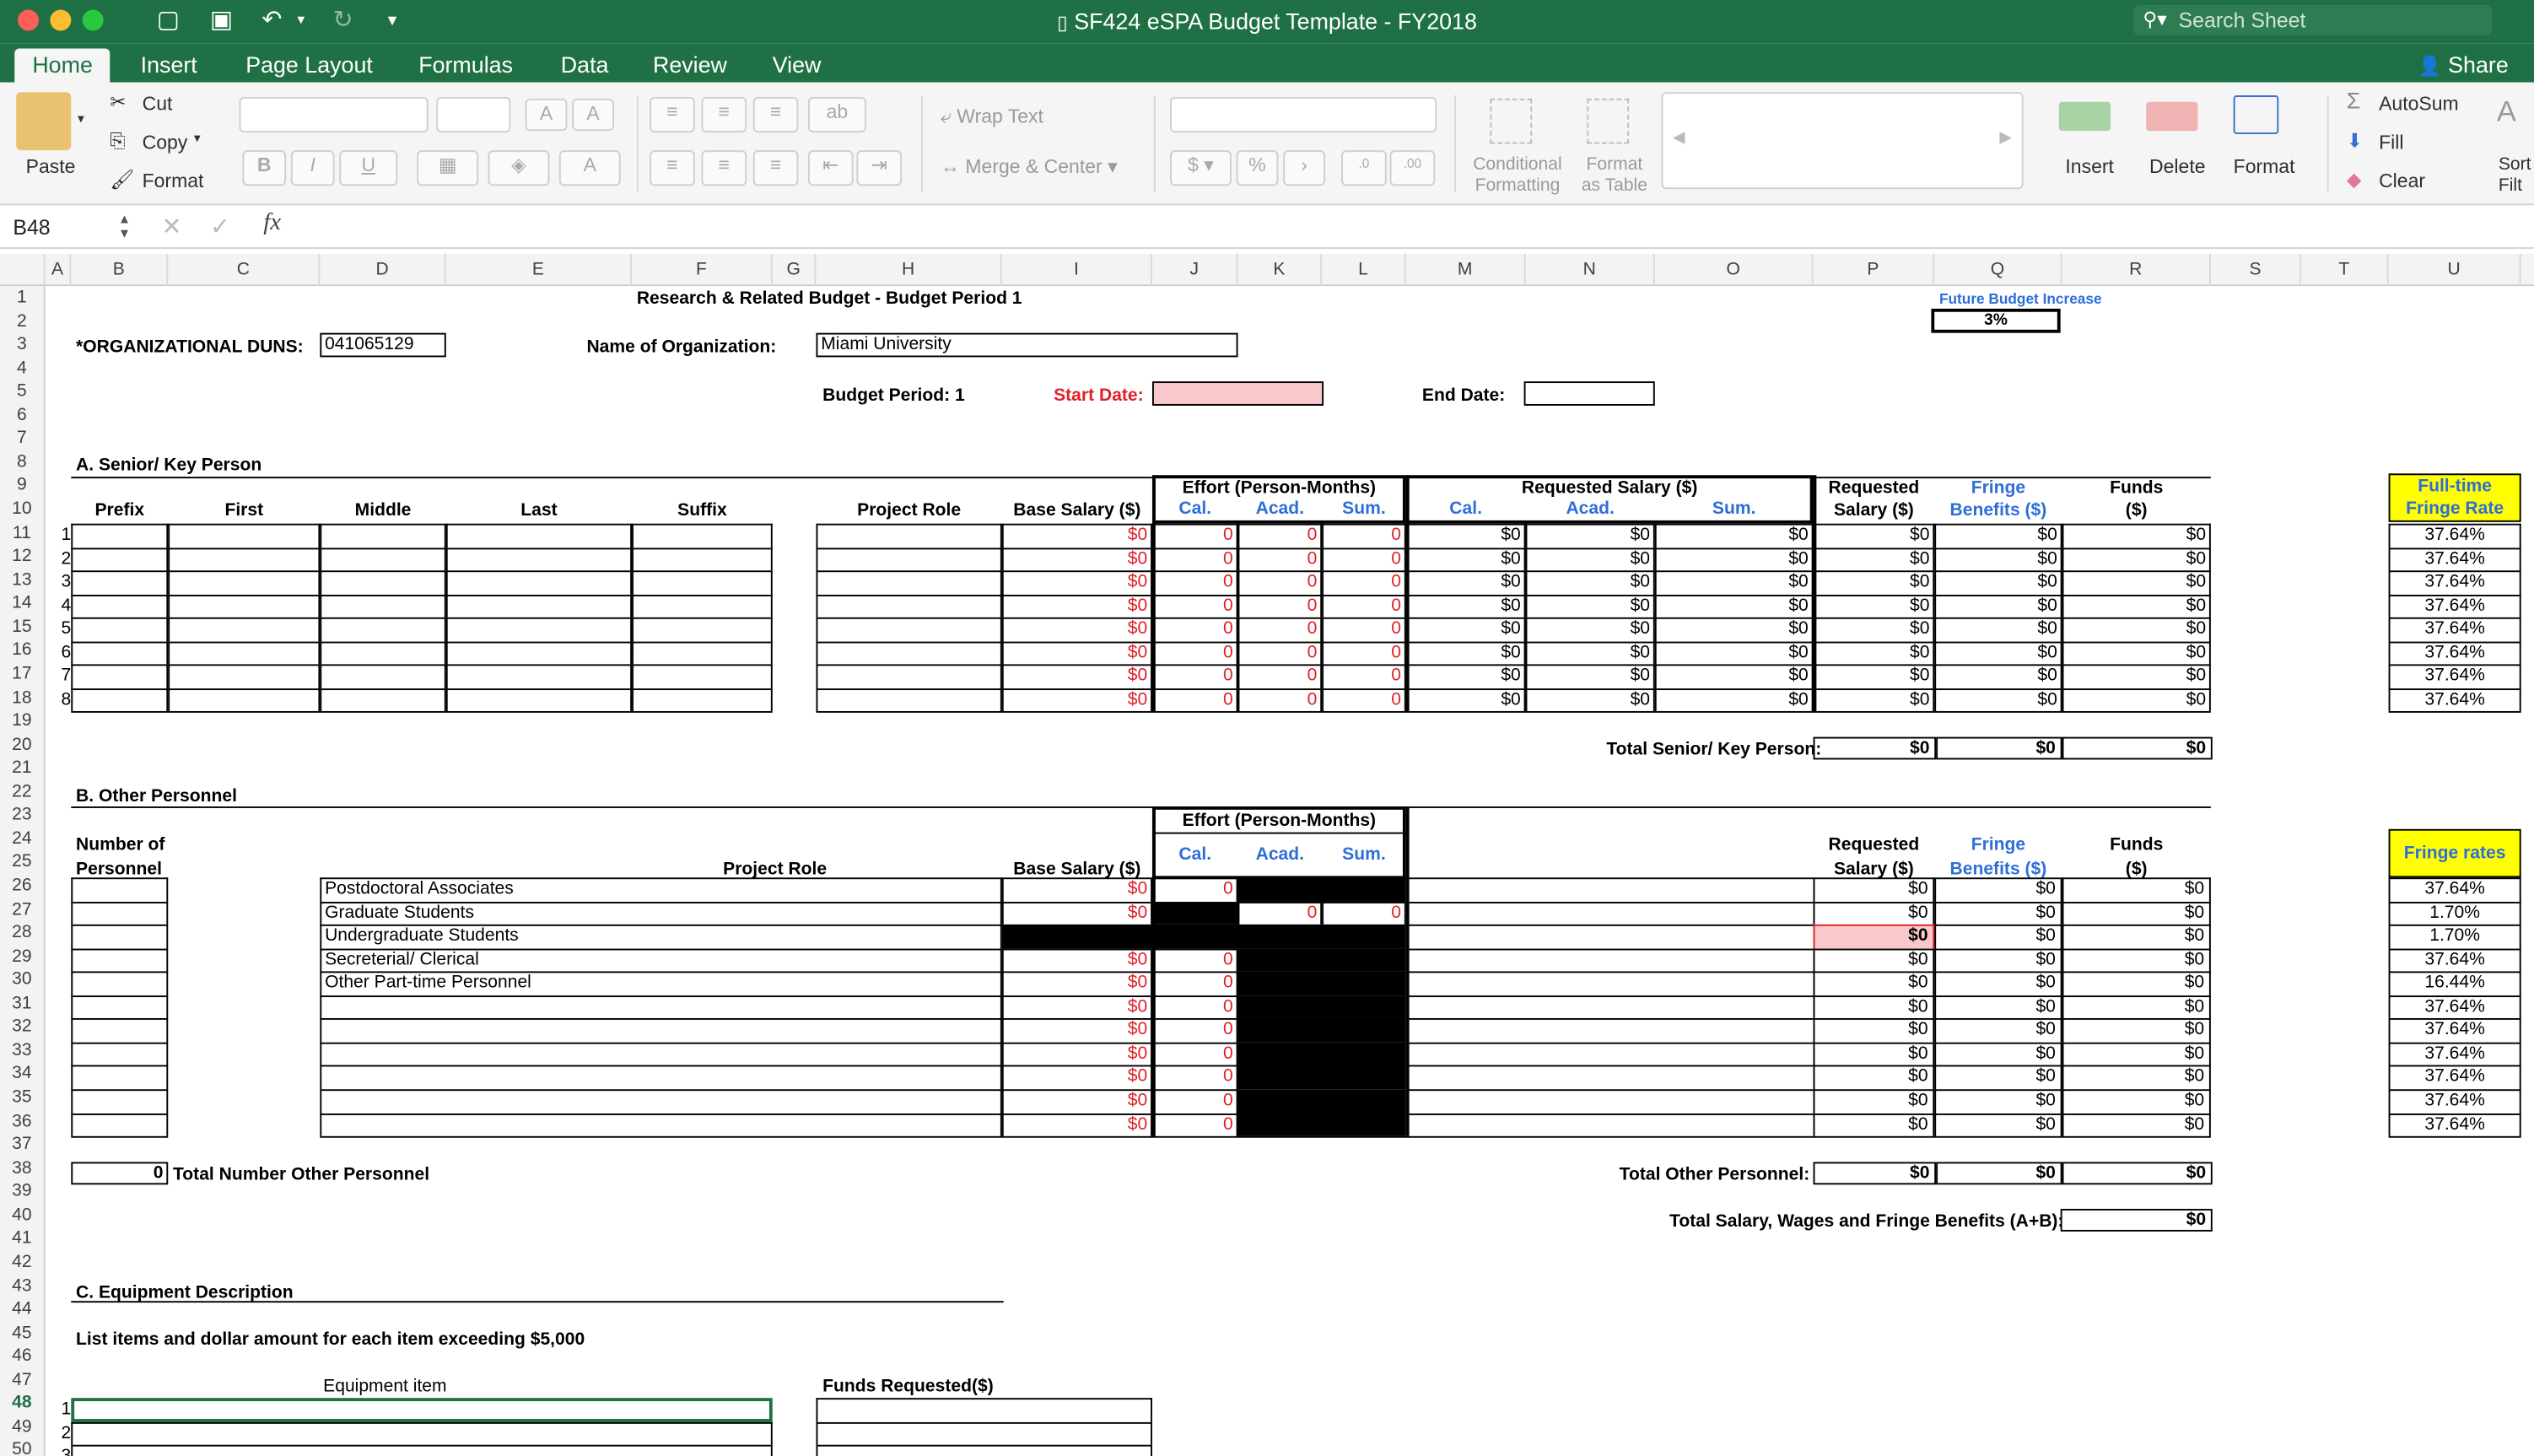 The height and width of the screenshot is (1456, 2534). What do you see at coordinates (984, 1450) in the screenshot?
I see `equipment-funds-cell` at bounding box center [984, 1450].